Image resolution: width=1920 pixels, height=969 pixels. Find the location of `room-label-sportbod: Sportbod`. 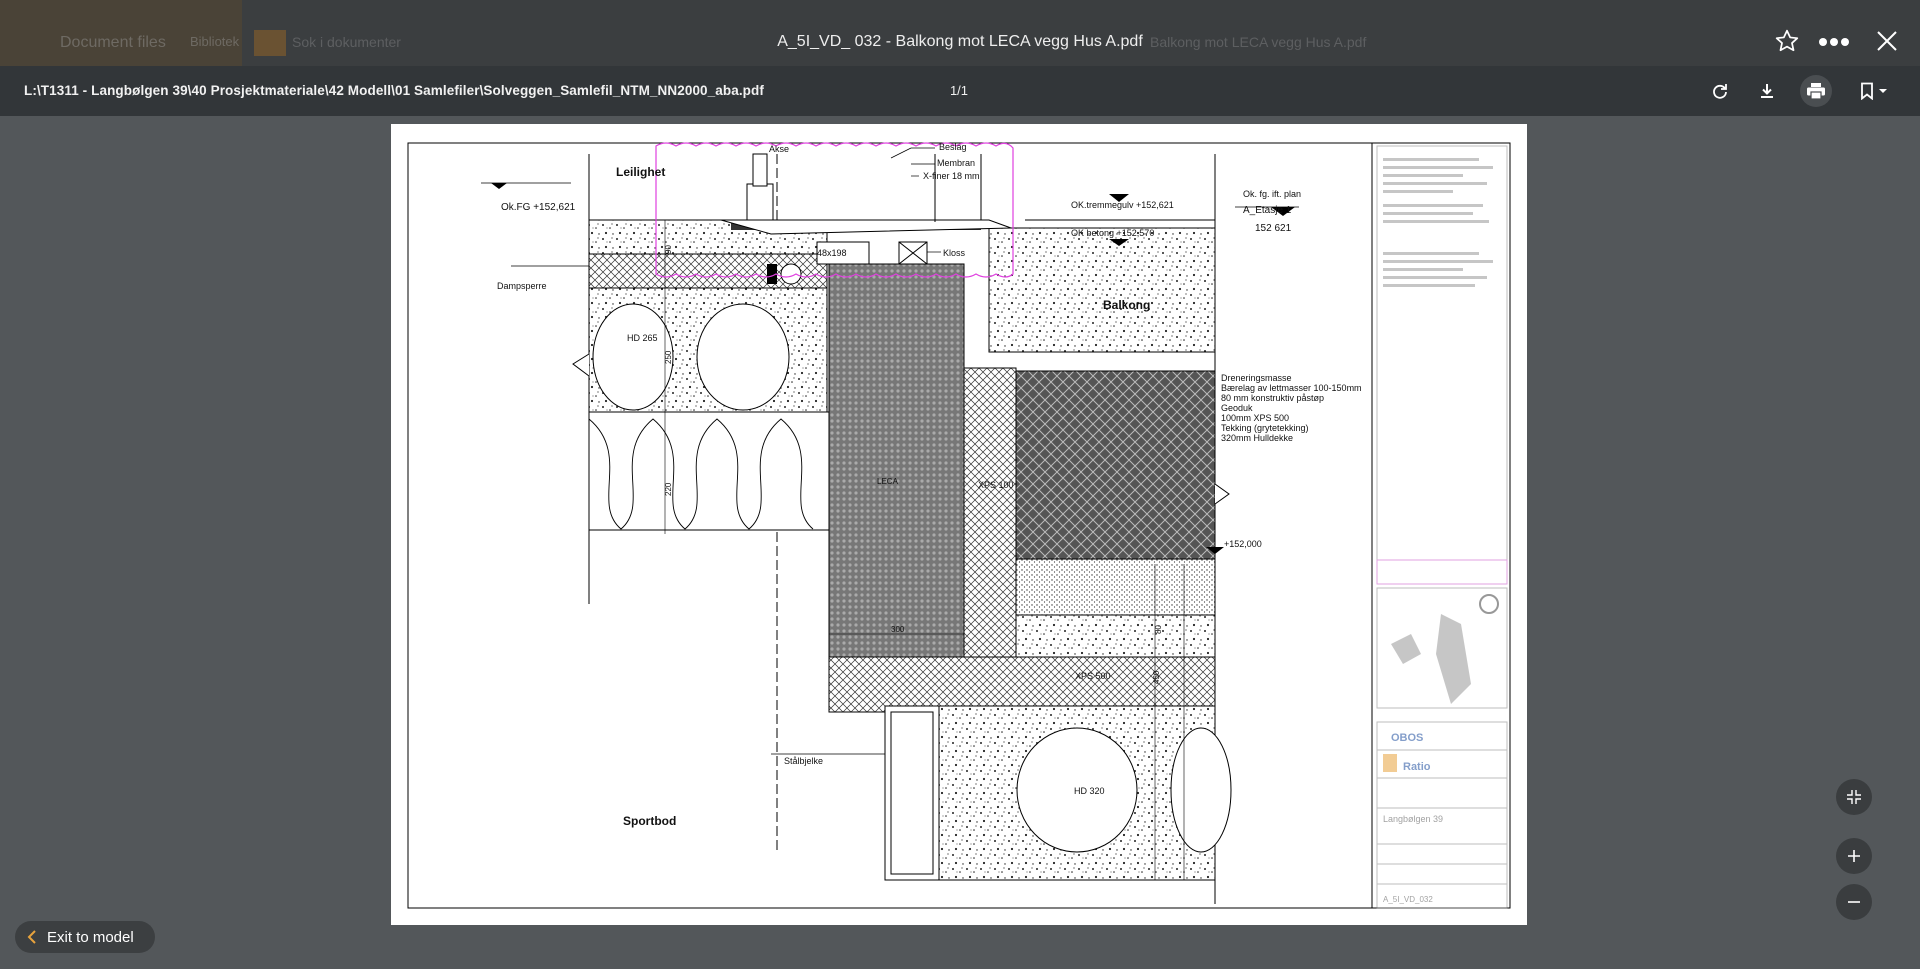

room-label-sportbod: Sportbod is located at coordinates (649, 821).